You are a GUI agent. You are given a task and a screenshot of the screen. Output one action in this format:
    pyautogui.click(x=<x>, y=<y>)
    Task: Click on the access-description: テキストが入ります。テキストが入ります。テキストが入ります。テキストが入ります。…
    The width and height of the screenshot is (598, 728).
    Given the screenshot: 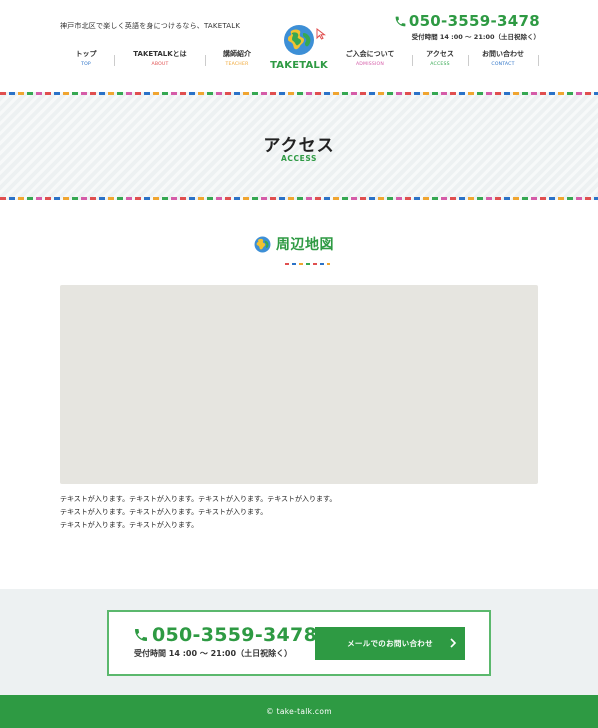 What is the action you would take?
    pyautogui.click(x=299, y=512)
    